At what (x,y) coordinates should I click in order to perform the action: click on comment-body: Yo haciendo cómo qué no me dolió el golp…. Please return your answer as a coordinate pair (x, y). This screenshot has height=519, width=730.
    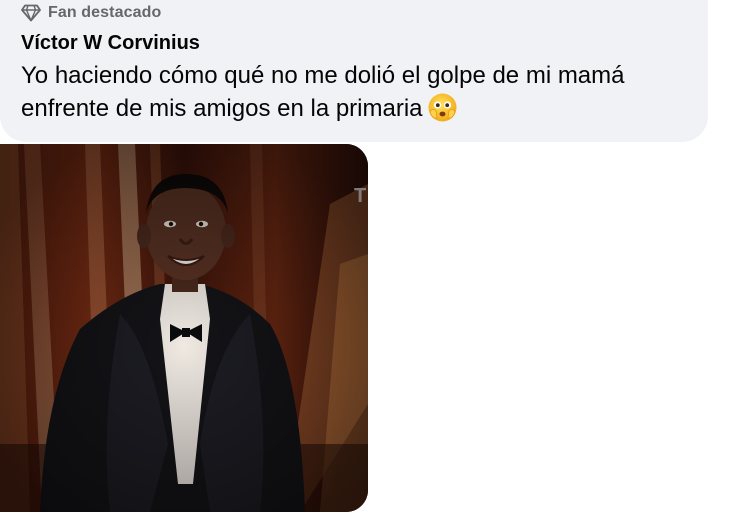
    Looking at the image, I should click on (361, 92).